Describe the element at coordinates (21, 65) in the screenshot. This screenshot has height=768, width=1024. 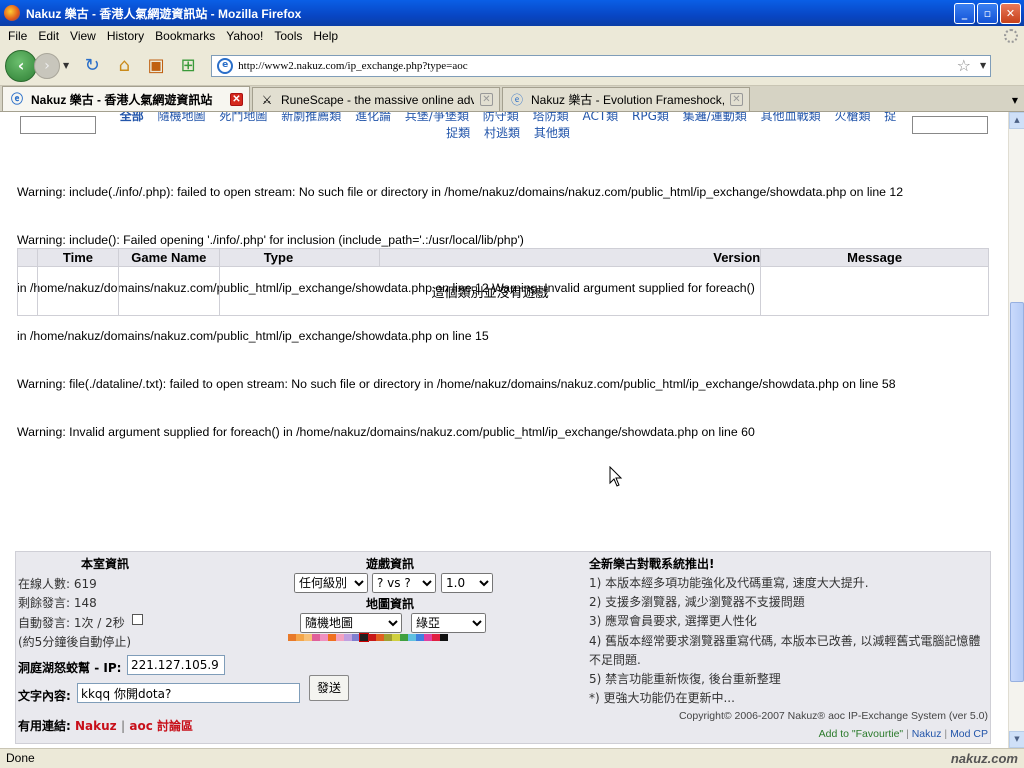
I see `back-button: ‹` at that location.